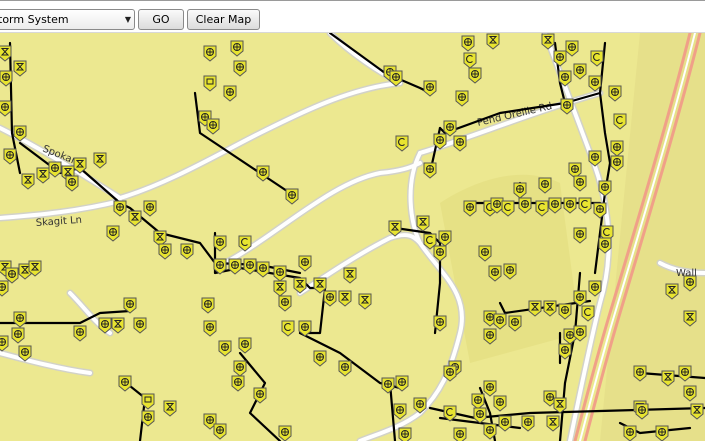  What do you see at coordinates (161, 19) in the screenshot?
I see `go-button: GO` at bounding box center [161, 19].